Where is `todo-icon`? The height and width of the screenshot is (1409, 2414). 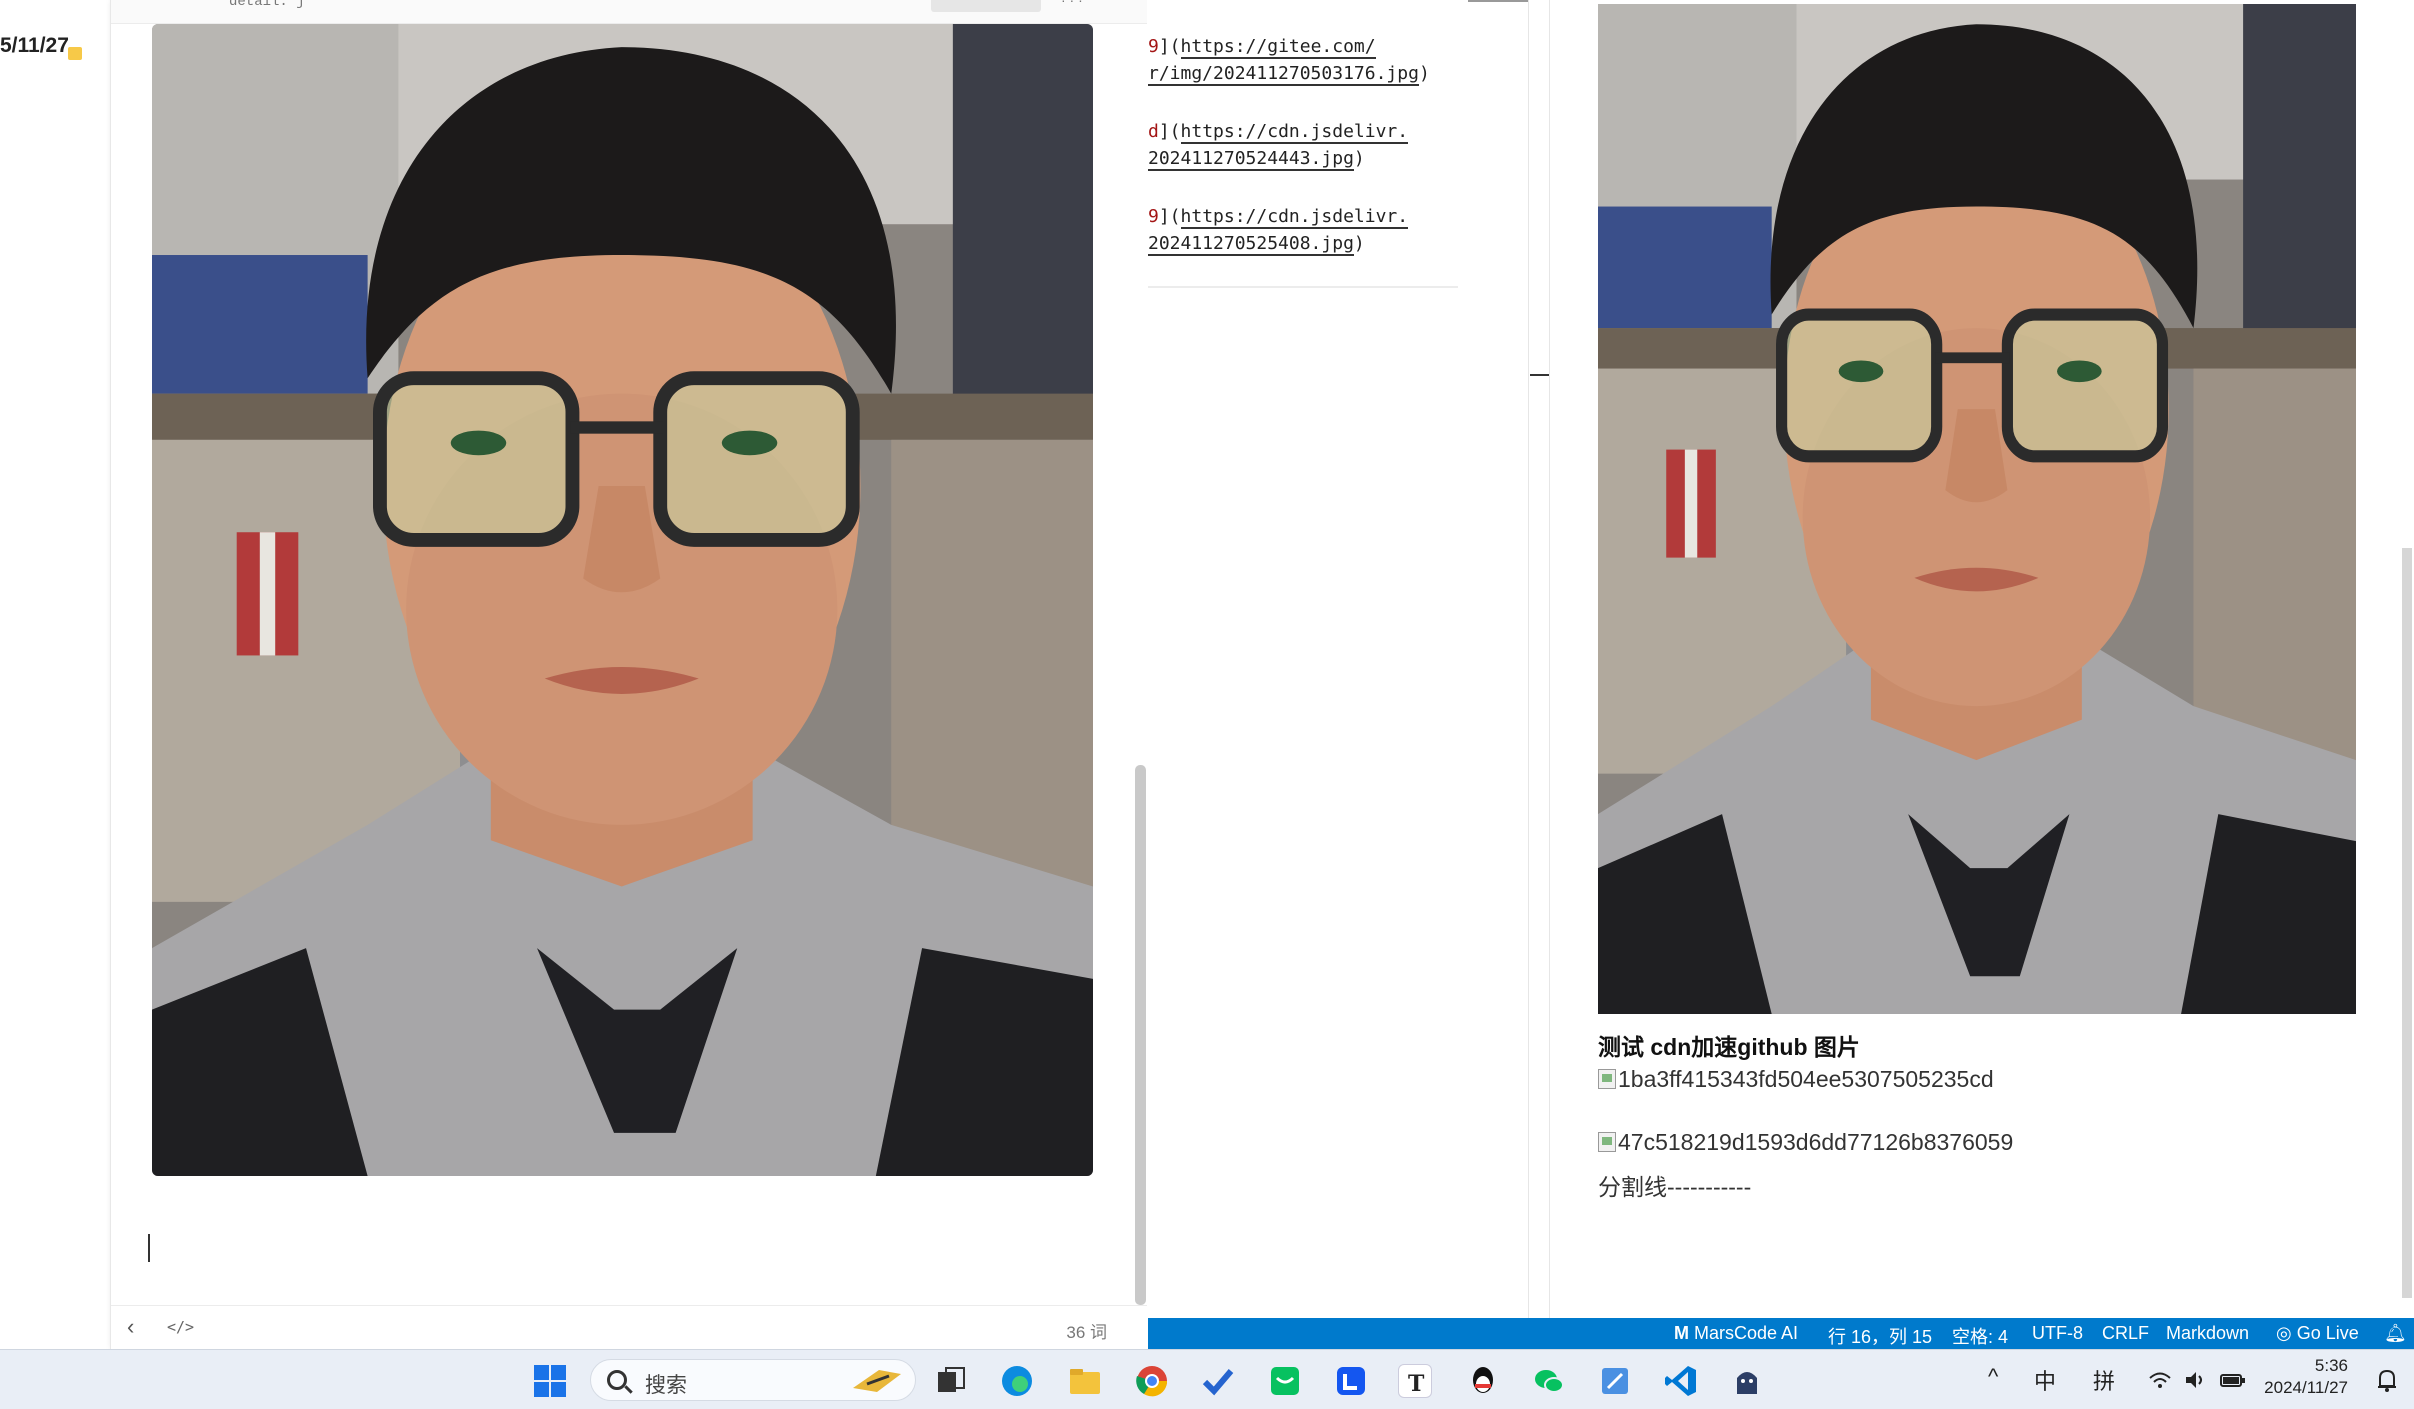 todo-icon is located at coordinates (1218, 1381).